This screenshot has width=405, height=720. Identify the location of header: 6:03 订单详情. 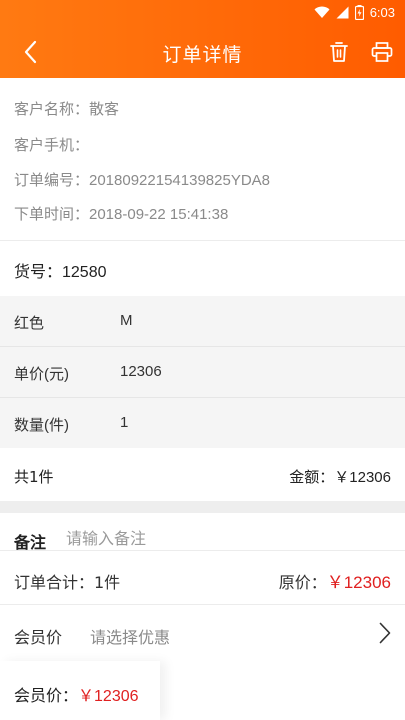
(202, 39).